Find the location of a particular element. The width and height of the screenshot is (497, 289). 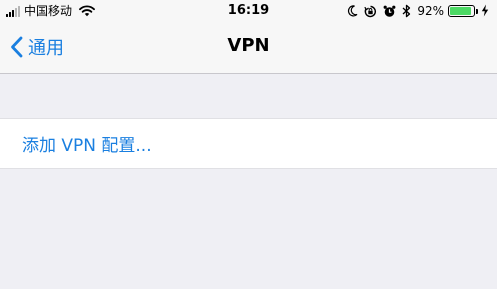

battery-percent: 92% is located at coordinates (430, 11).